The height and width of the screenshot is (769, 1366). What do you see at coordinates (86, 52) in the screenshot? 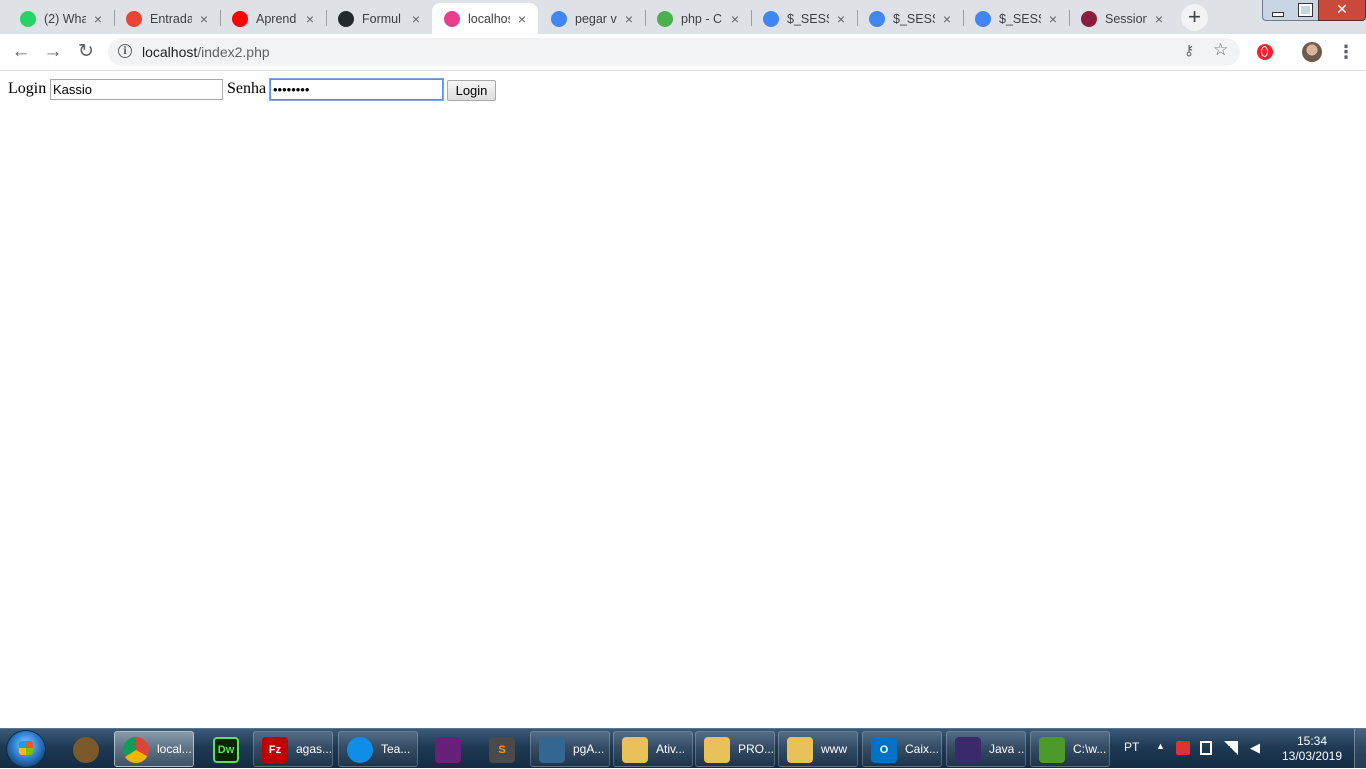
I see `reload-icon: ↻` at bounding box center [86, 52].